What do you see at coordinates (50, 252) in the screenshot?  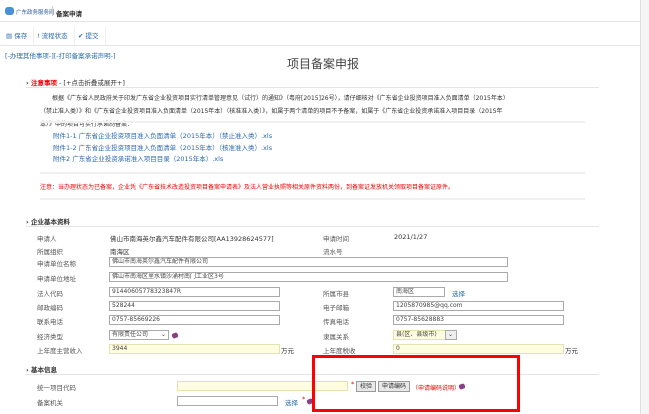 I see `org-label: 所属组织` at bounding box center [50, 252].